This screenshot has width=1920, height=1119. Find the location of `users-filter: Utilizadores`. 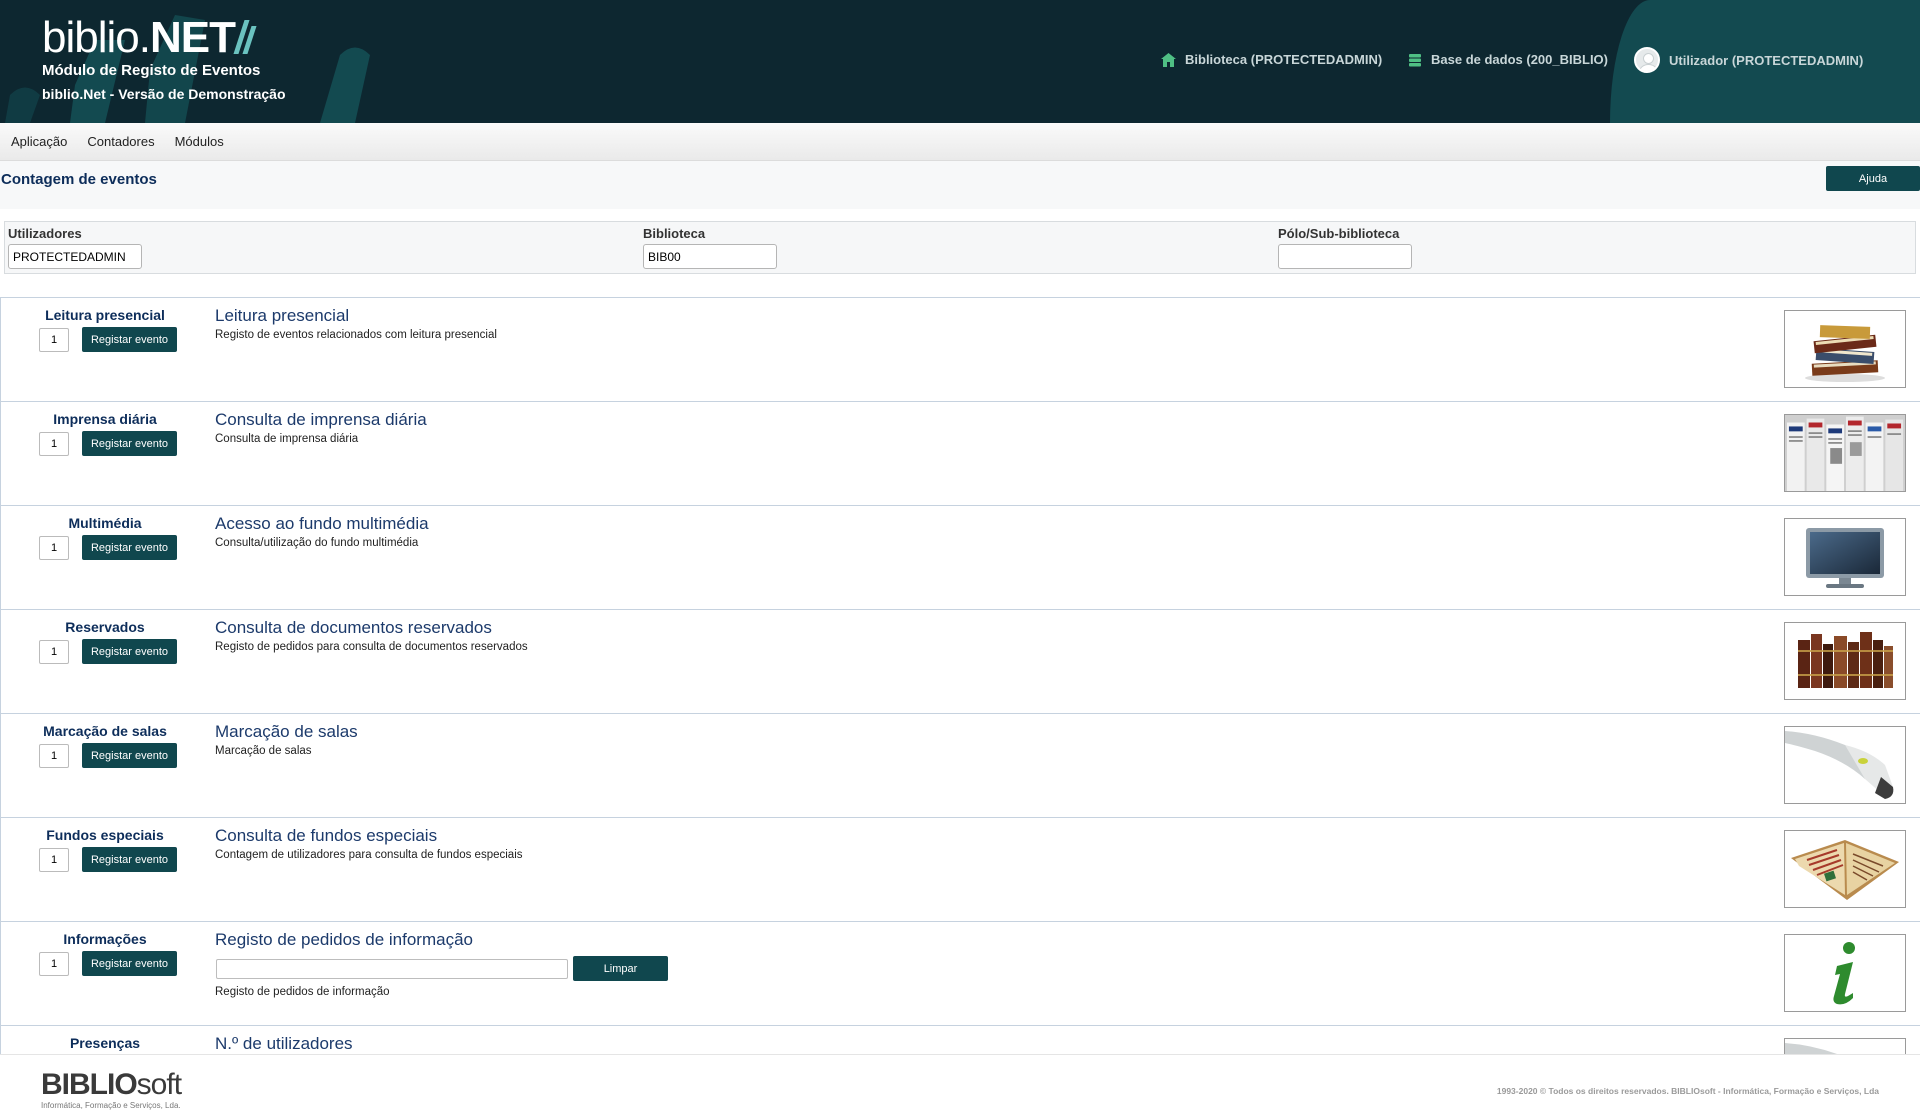

users-filter: Utilizadores is located at coordinates (75, 247).